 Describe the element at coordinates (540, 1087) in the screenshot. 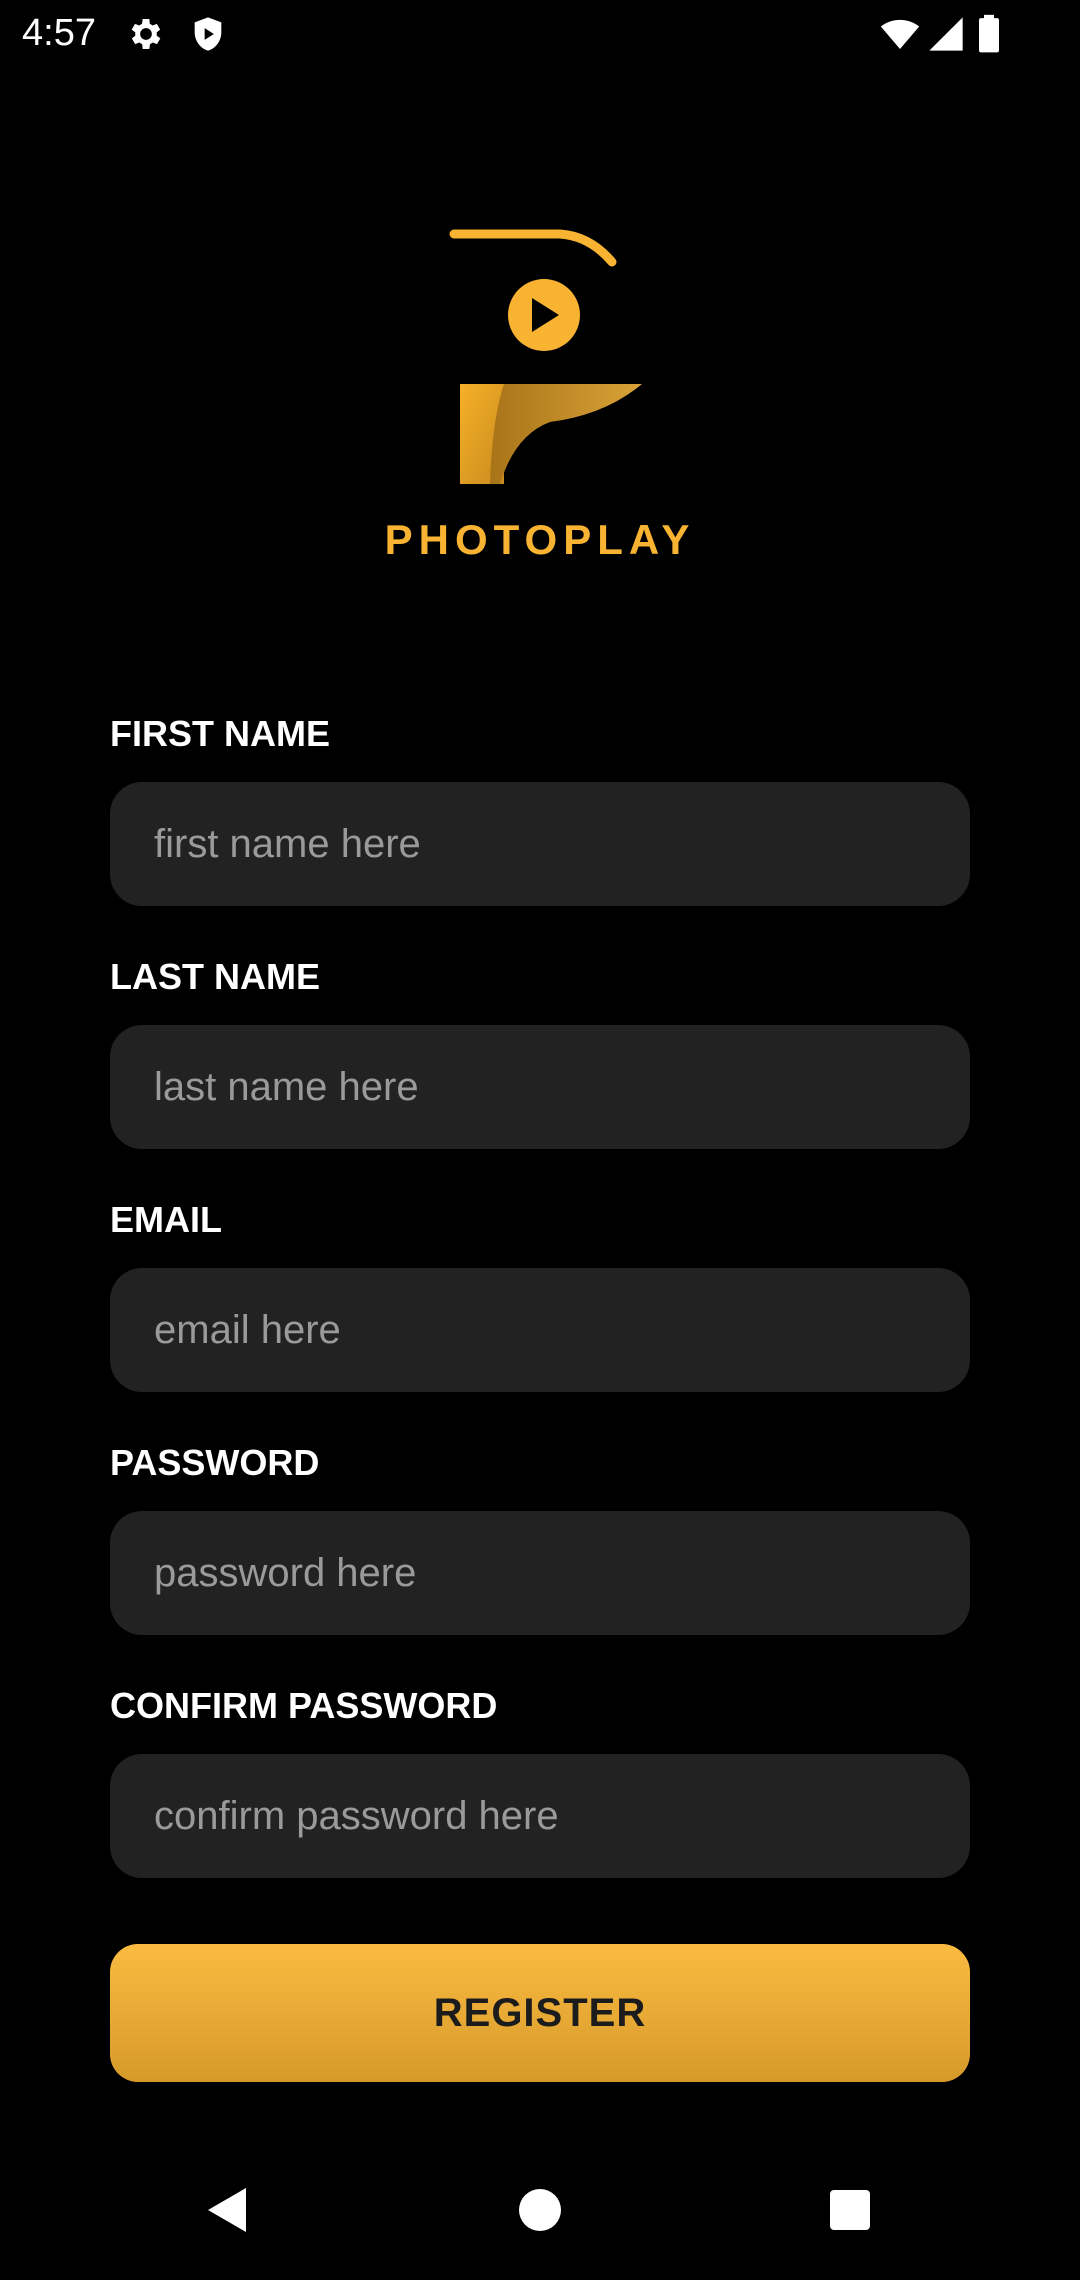

I see `last-name-input` at that location.